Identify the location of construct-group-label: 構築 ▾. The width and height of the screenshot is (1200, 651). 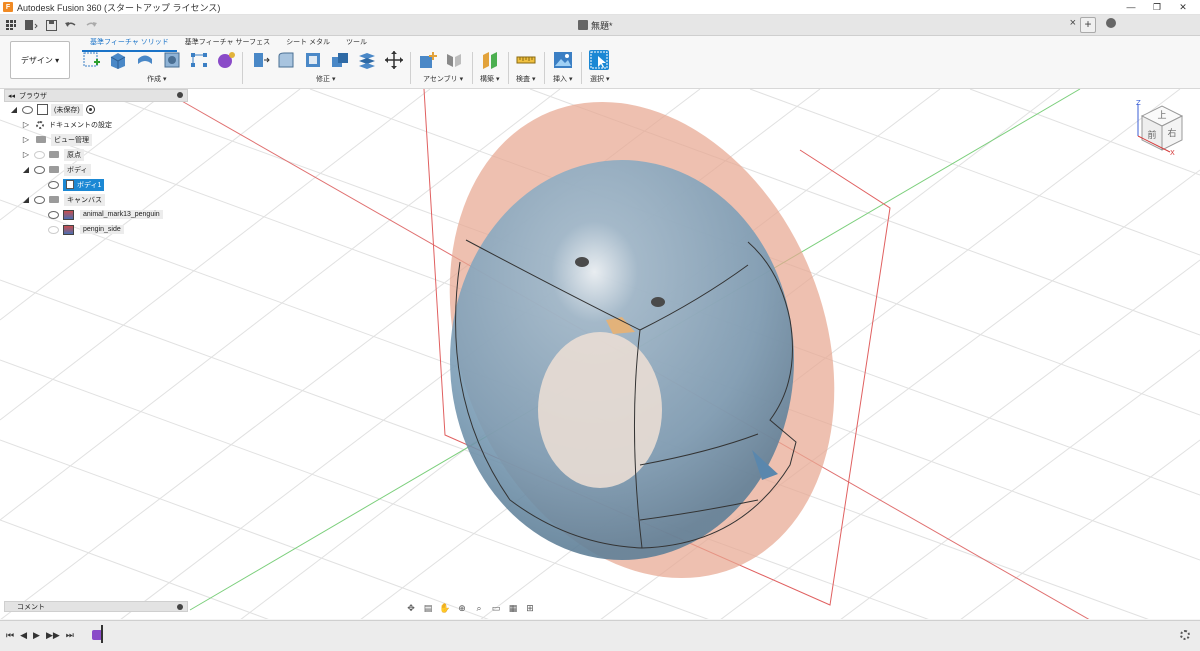
(489, 79).